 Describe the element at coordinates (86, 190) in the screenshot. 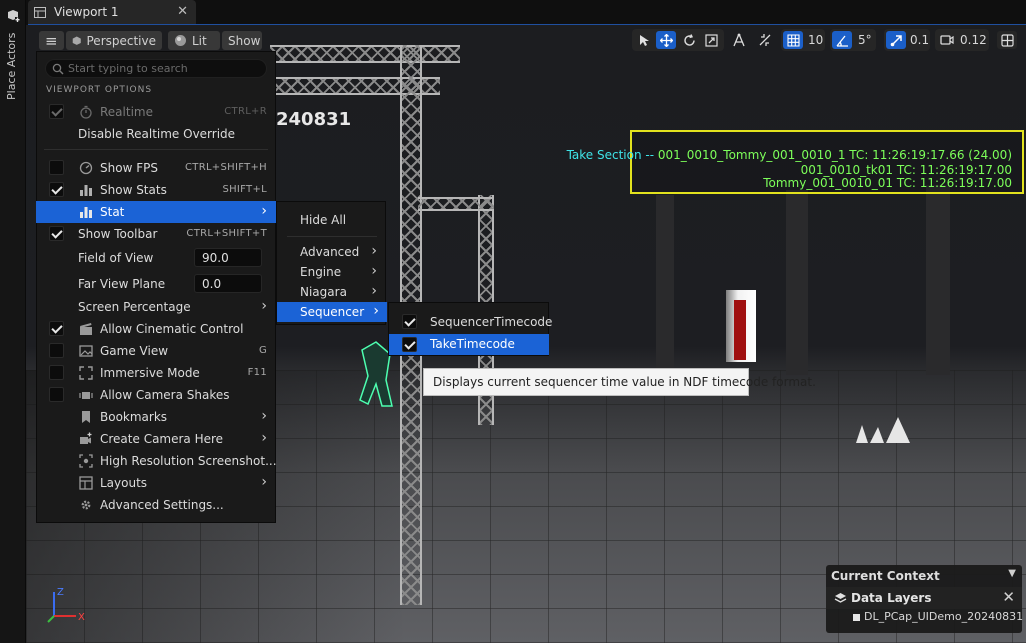

I see `bar-chart-icon` at that location.